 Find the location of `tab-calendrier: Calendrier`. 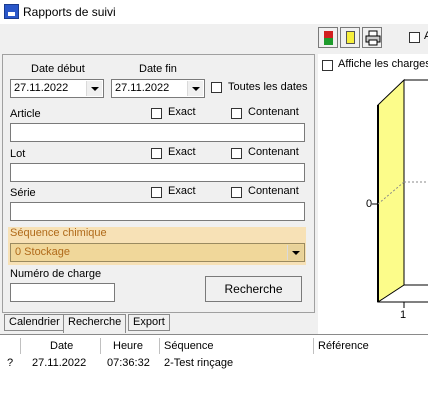

tab-calendrier: Calendrier is located at coordinates (34, 322).